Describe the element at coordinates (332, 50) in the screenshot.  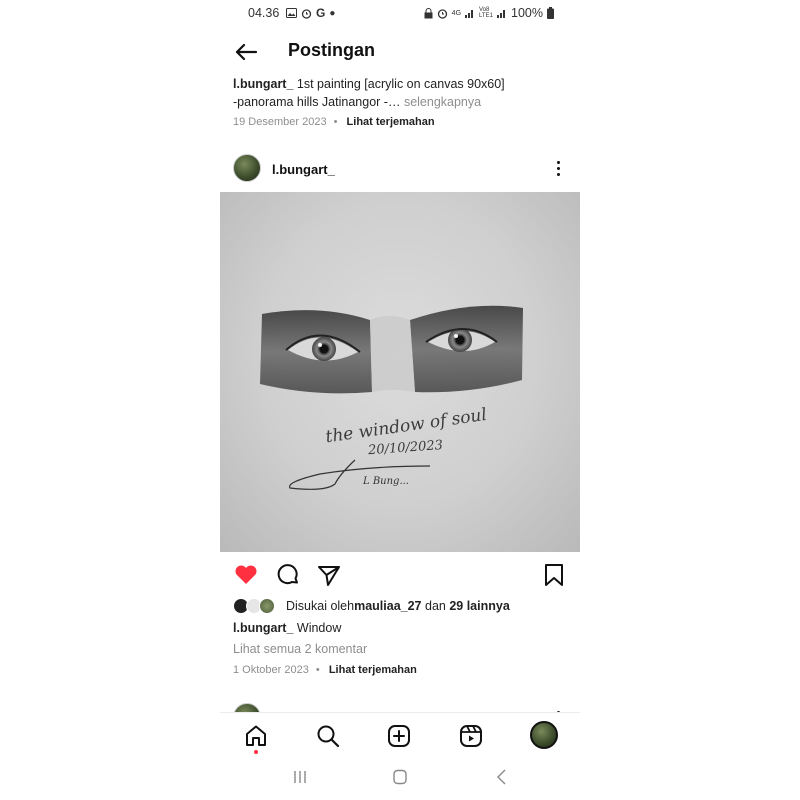
I see `page-title: Postingan` at that location.